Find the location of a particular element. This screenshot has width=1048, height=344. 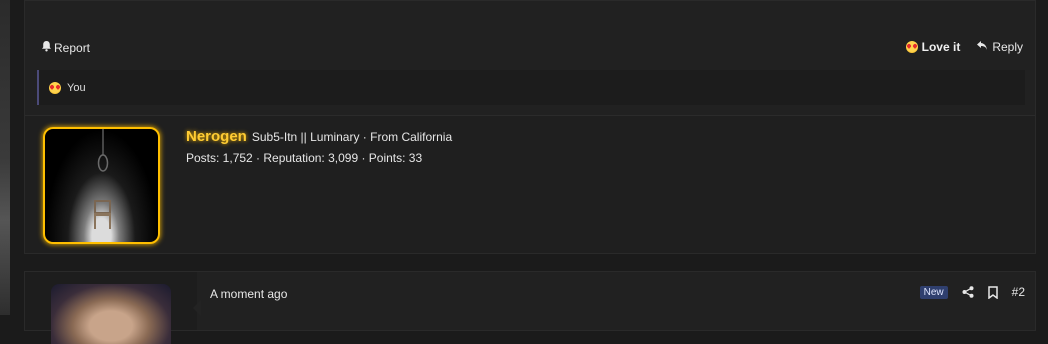

reactions-user-list: You is located at coordinates (76, 87).